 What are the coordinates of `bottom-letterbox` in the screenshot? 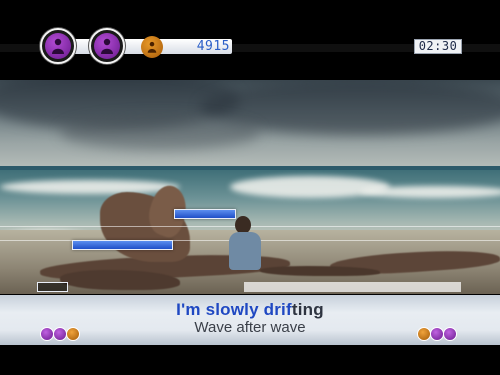 It's located at (250, 360).